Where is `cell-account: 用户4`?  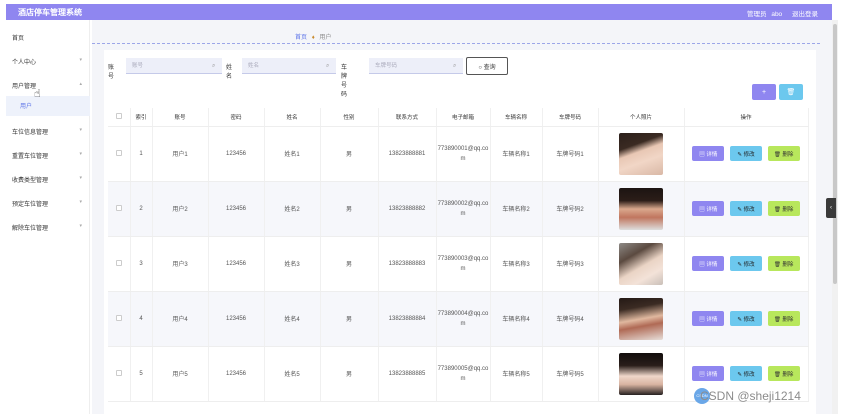
cell-account: 用户4 is located at coordinates (180, 319).